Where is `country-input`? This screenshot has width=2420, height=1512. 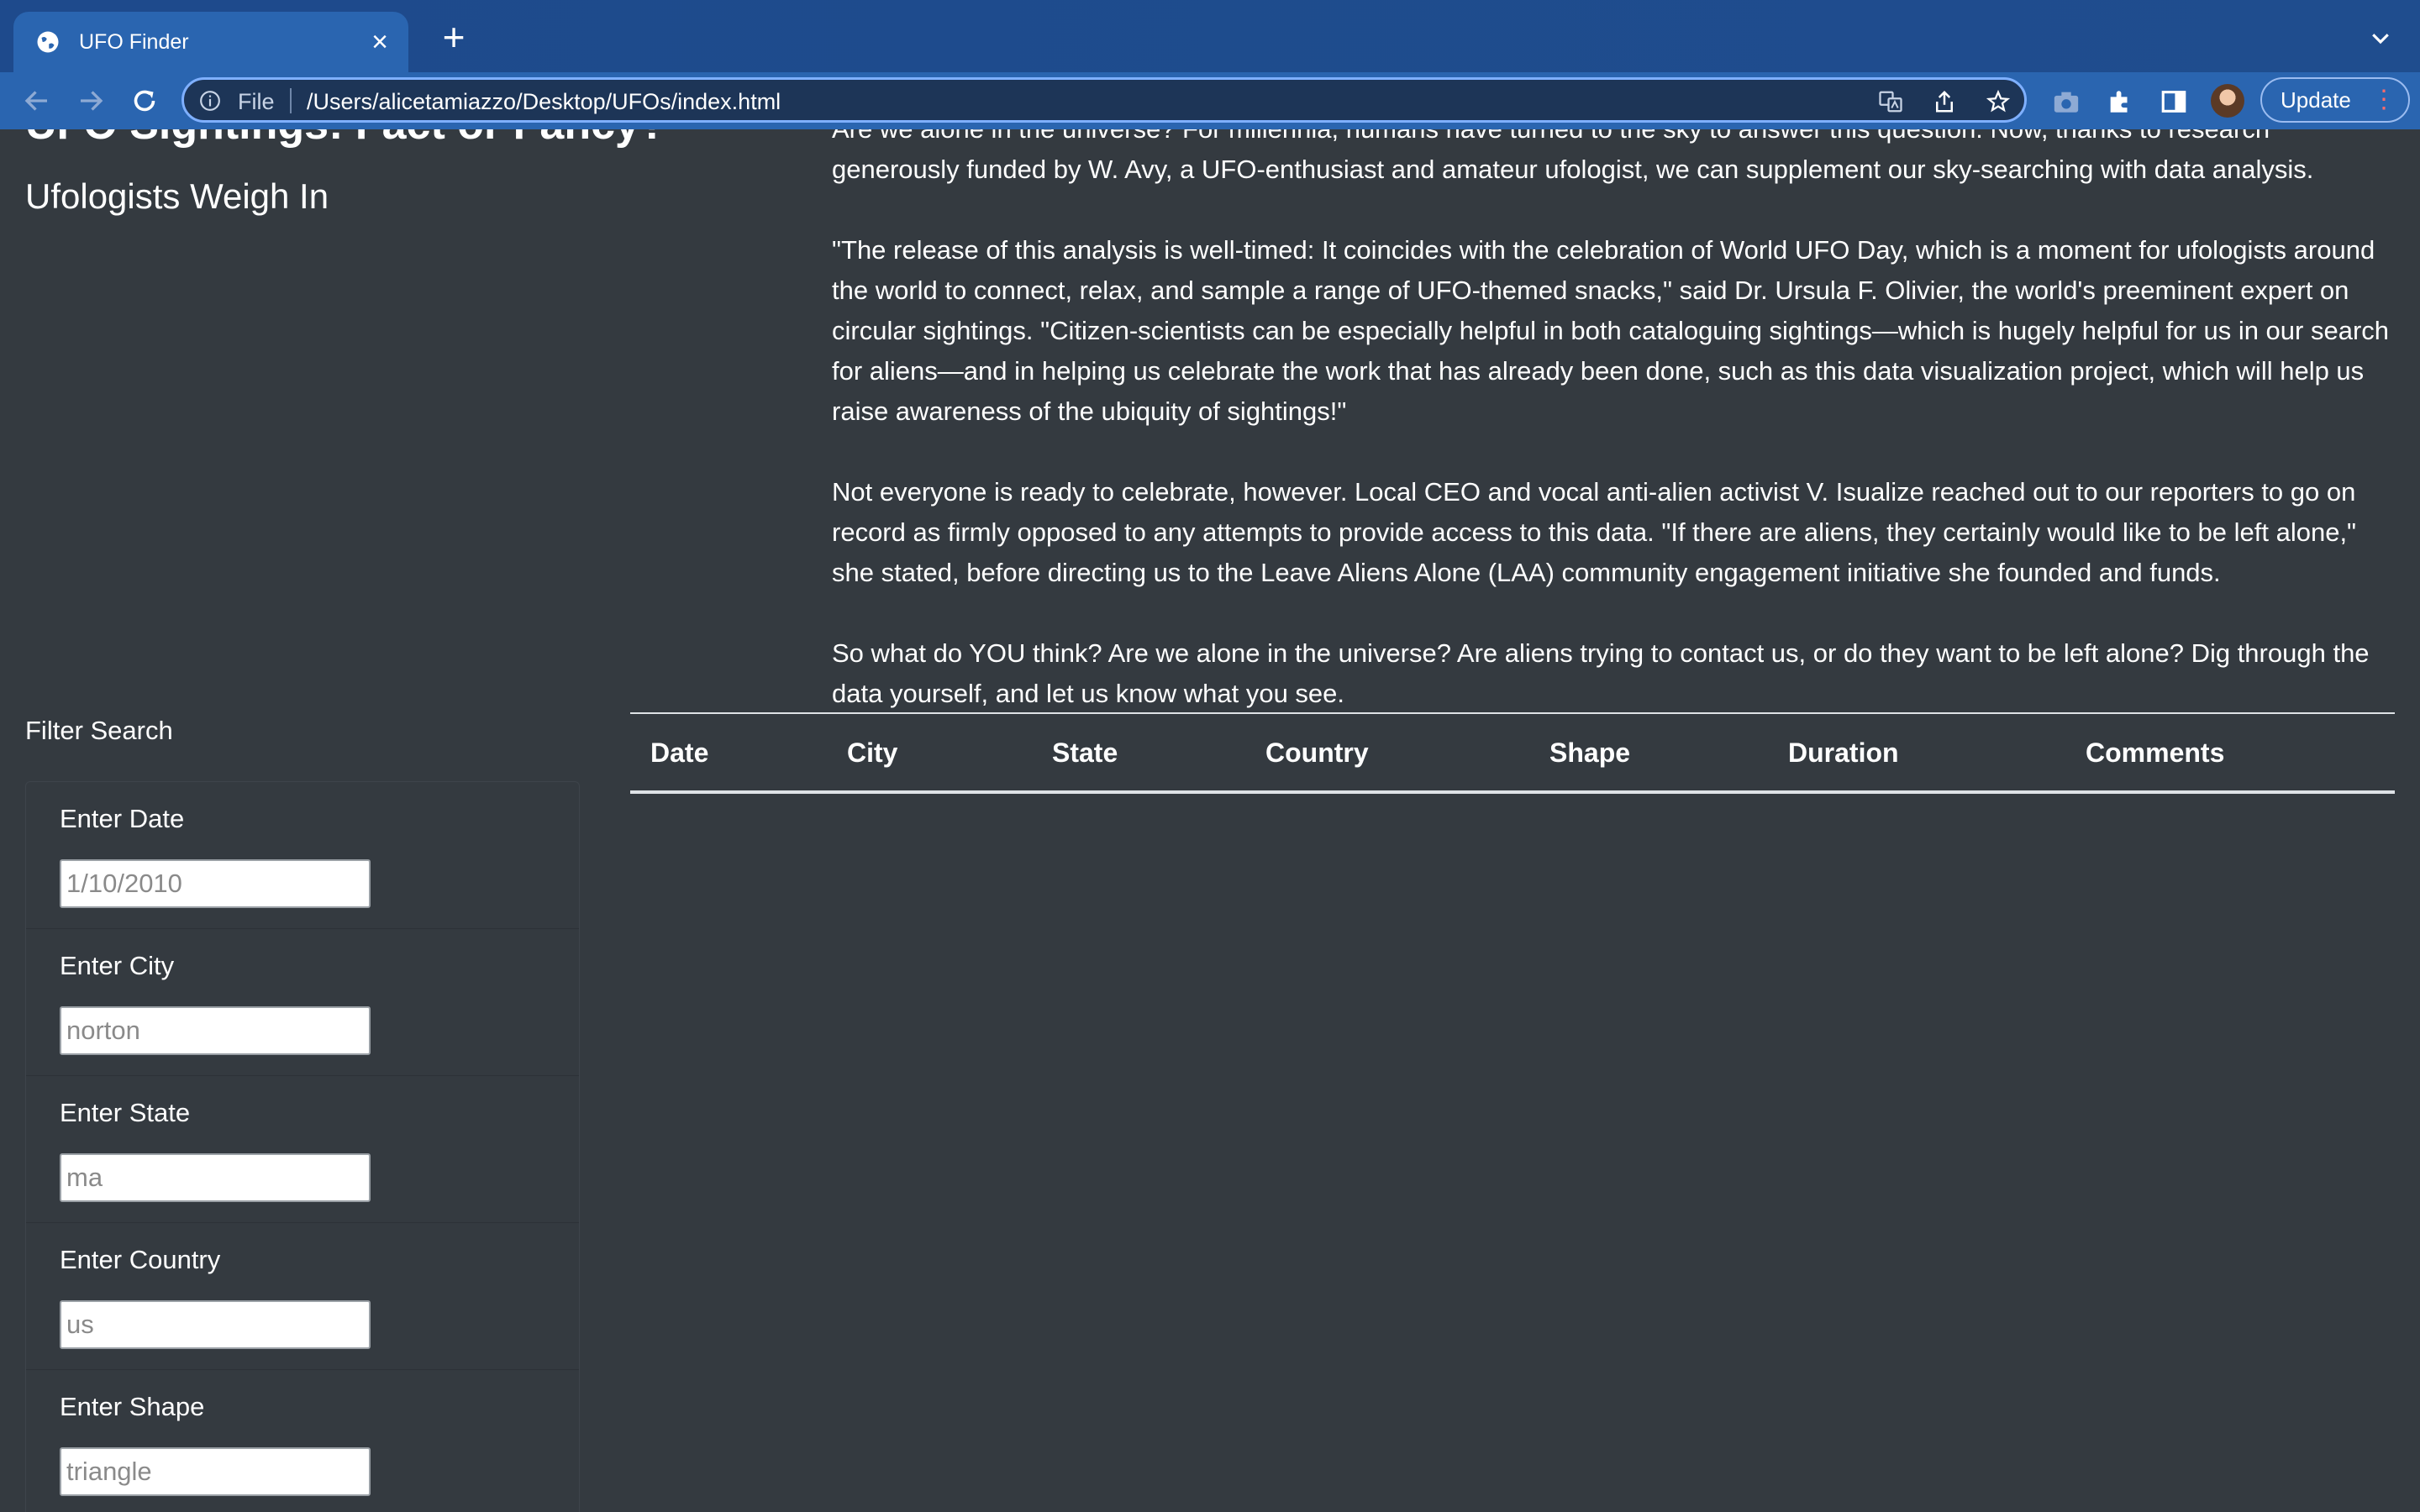
country-input is located at coordinates (216, 1324).